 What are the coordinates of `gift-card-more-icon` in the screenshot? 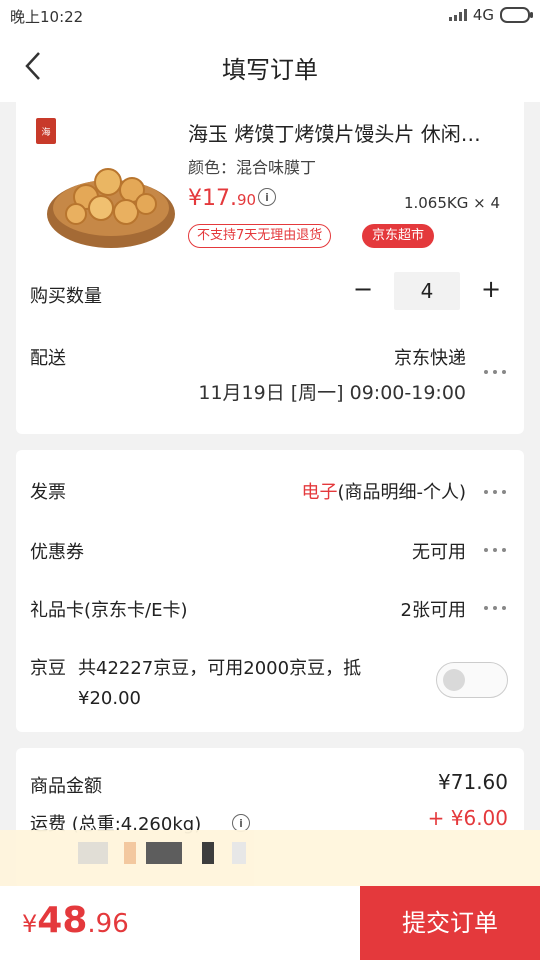 It's located at (495, 608).